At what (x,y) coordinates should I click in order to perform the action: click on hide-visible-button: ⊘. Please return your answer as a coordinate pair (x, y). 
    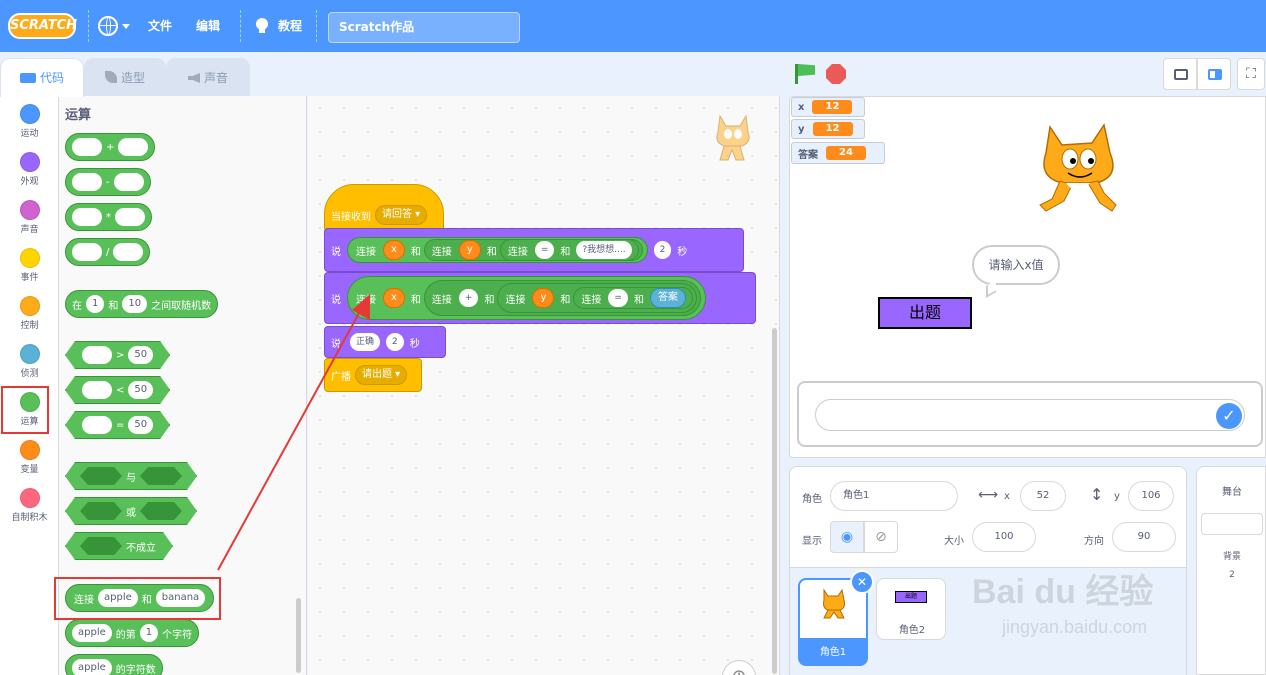
    Looking at the image, I should click on (881, 537).